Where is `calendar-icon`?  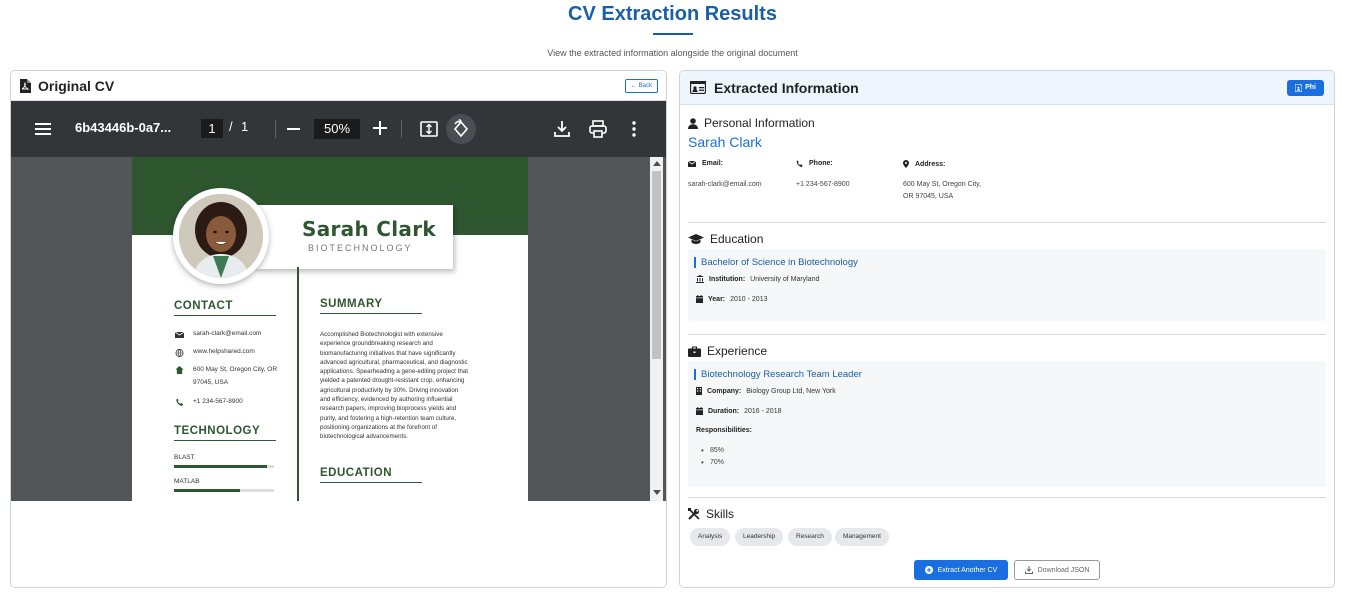
calendar-icon is located at coordinates (699, 411).